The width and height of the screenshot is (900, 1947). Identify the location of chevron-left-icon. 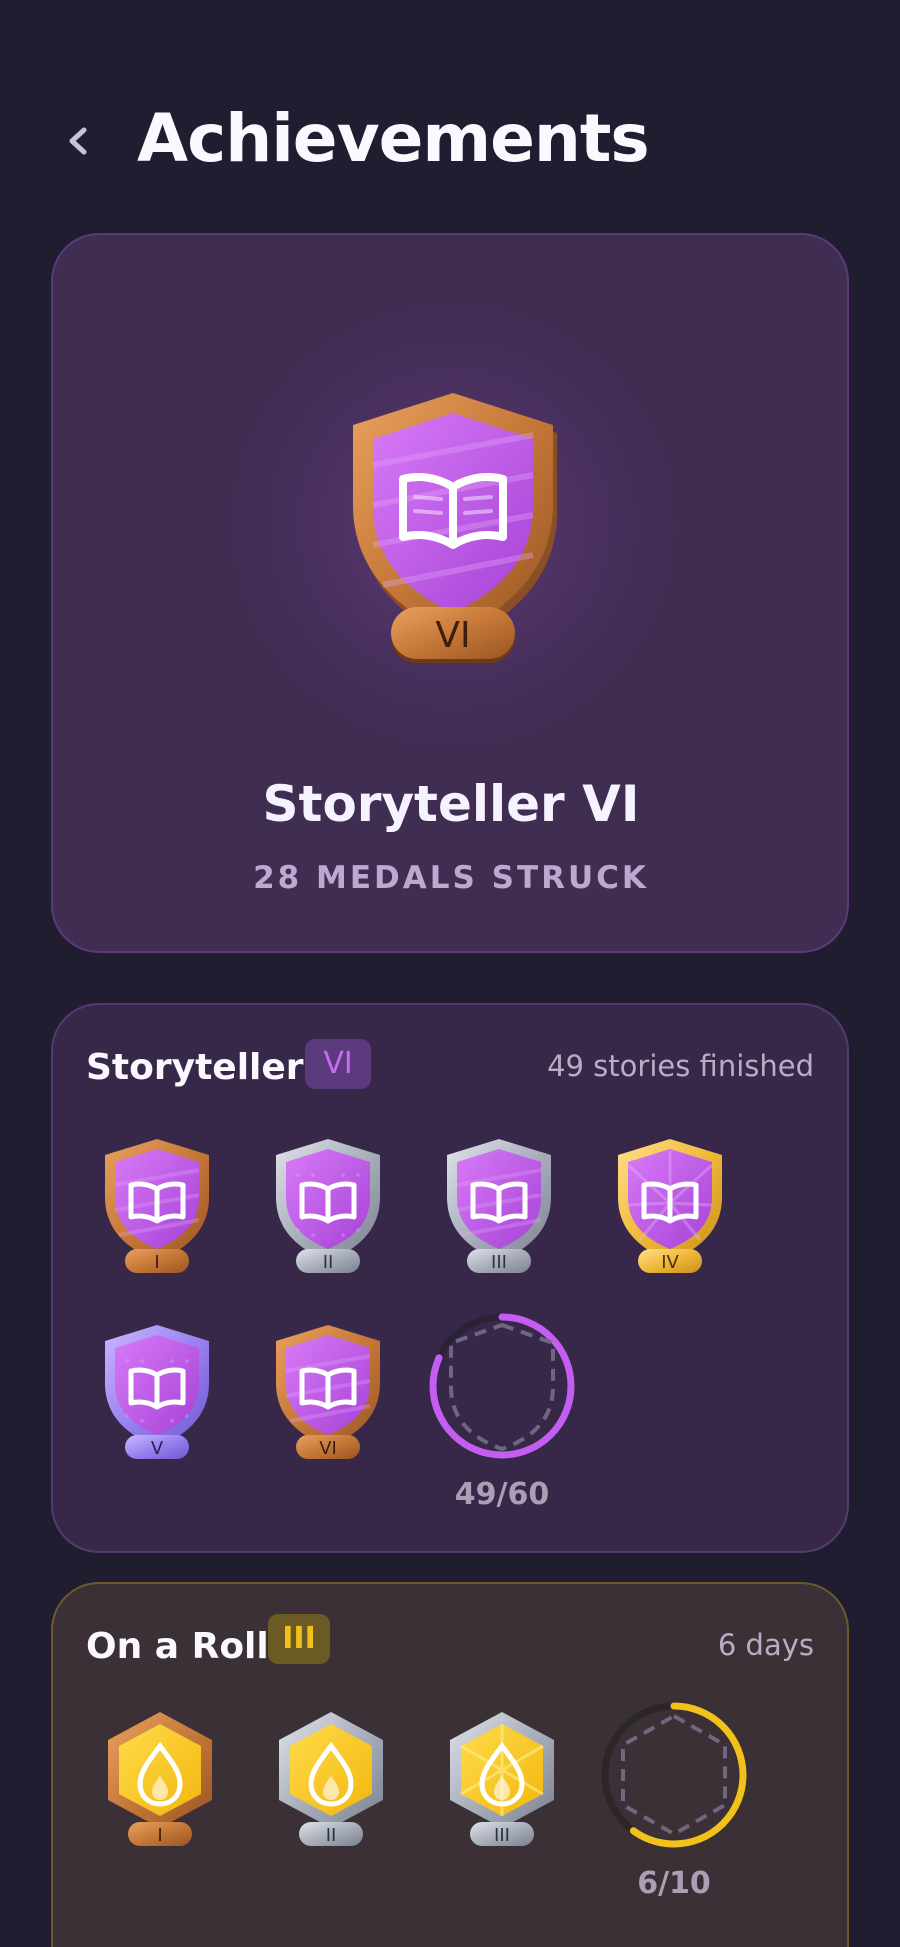
(78, 141).